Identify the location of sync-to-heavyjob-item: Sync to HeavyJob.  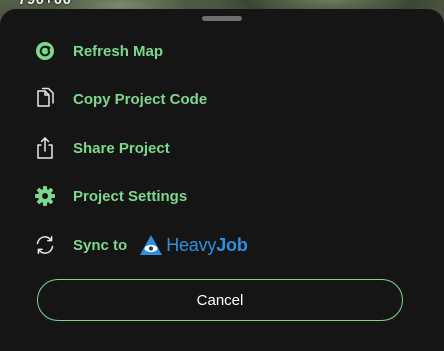
(218, 245).